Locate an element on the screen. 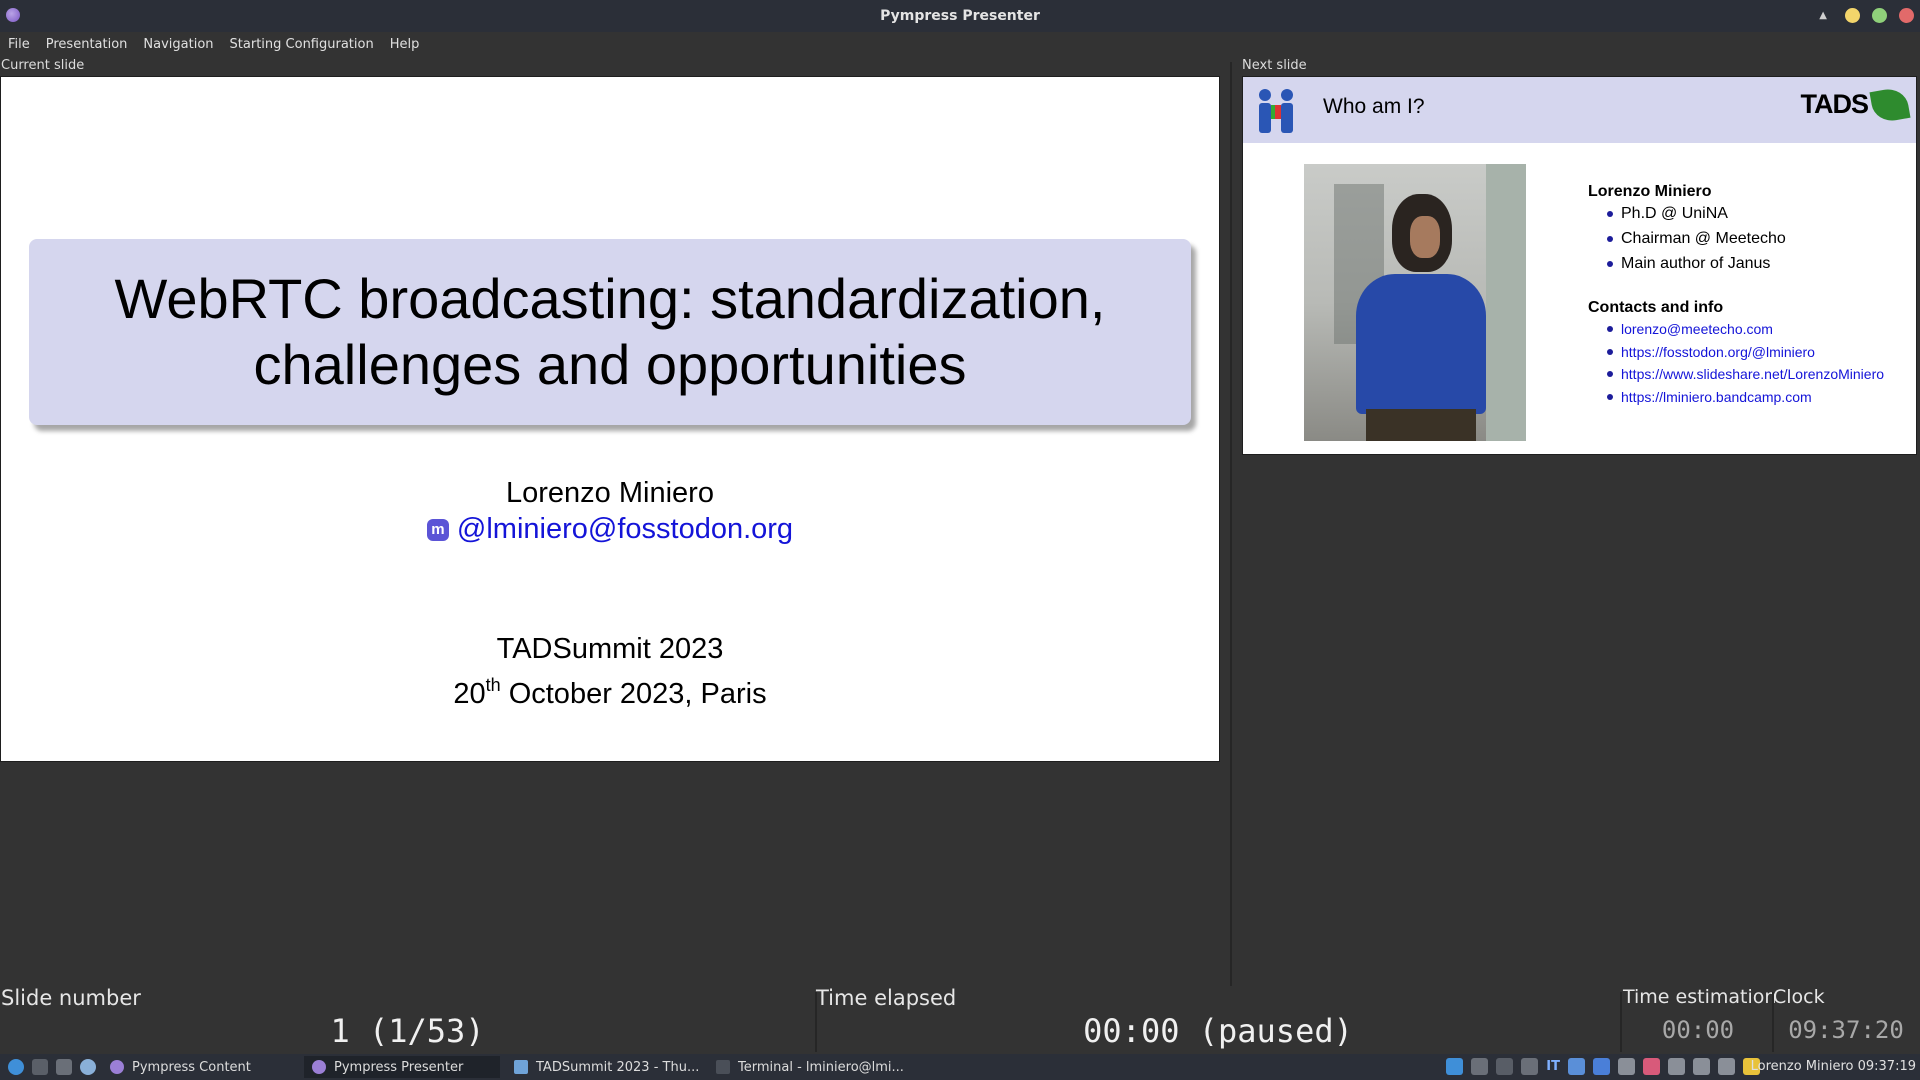 The height and width of the screenshot is (1080, 1920). maximize-button is located at coordinates (1879, 15).